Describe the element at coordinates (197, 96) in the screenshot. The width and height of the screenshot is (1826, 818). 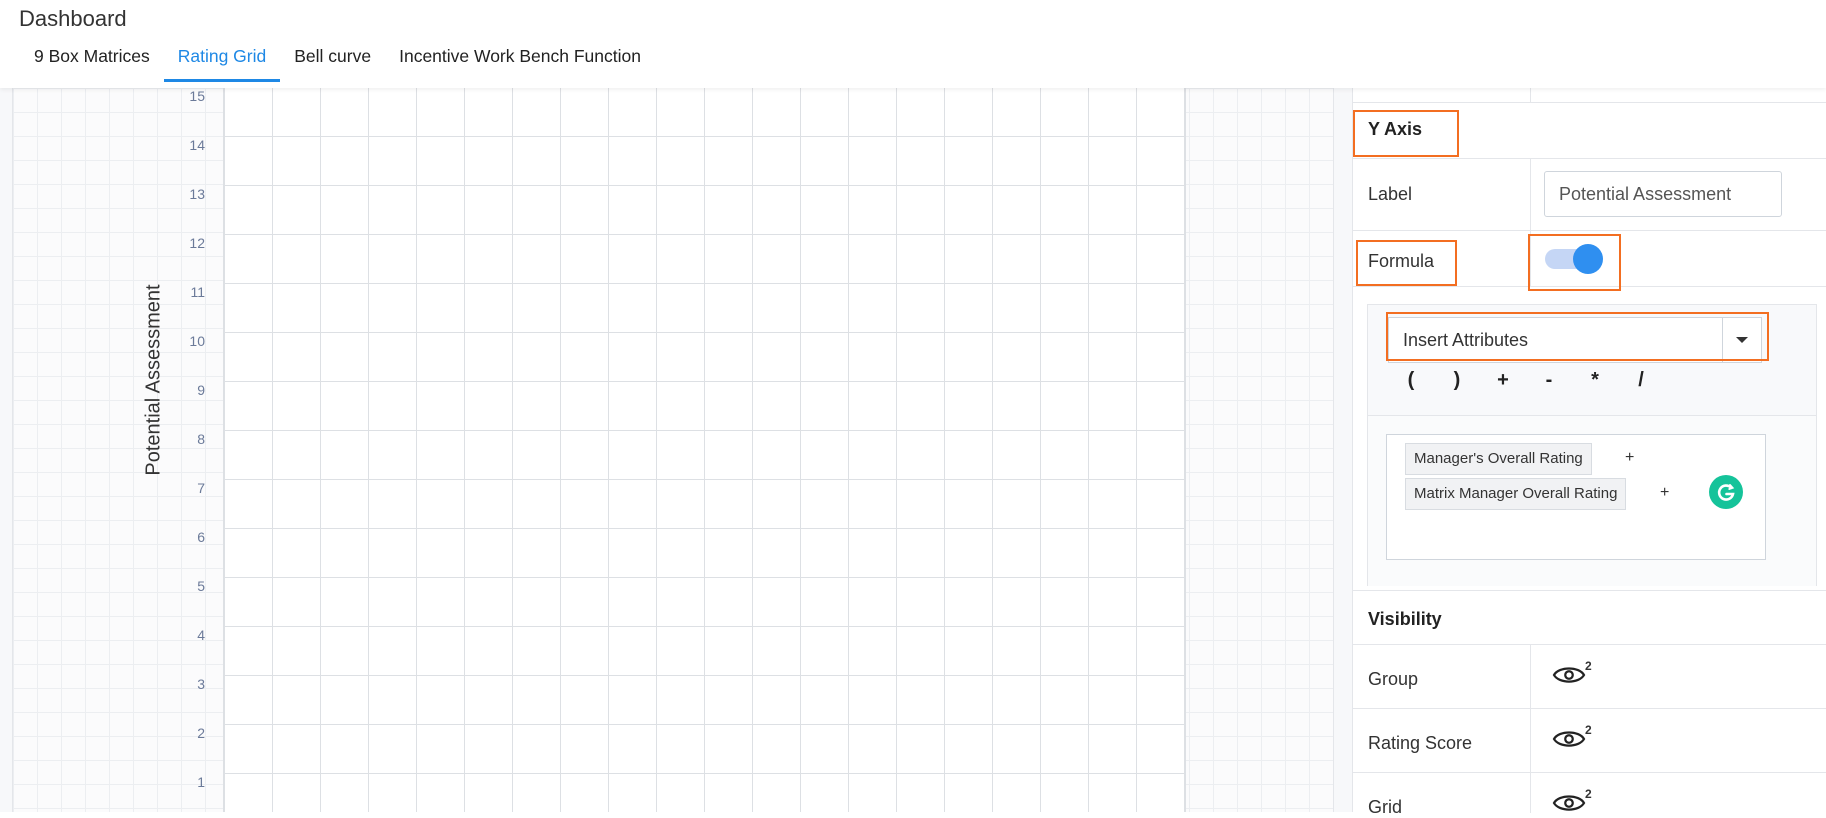
I see `y-tick-label: 15` at that location.